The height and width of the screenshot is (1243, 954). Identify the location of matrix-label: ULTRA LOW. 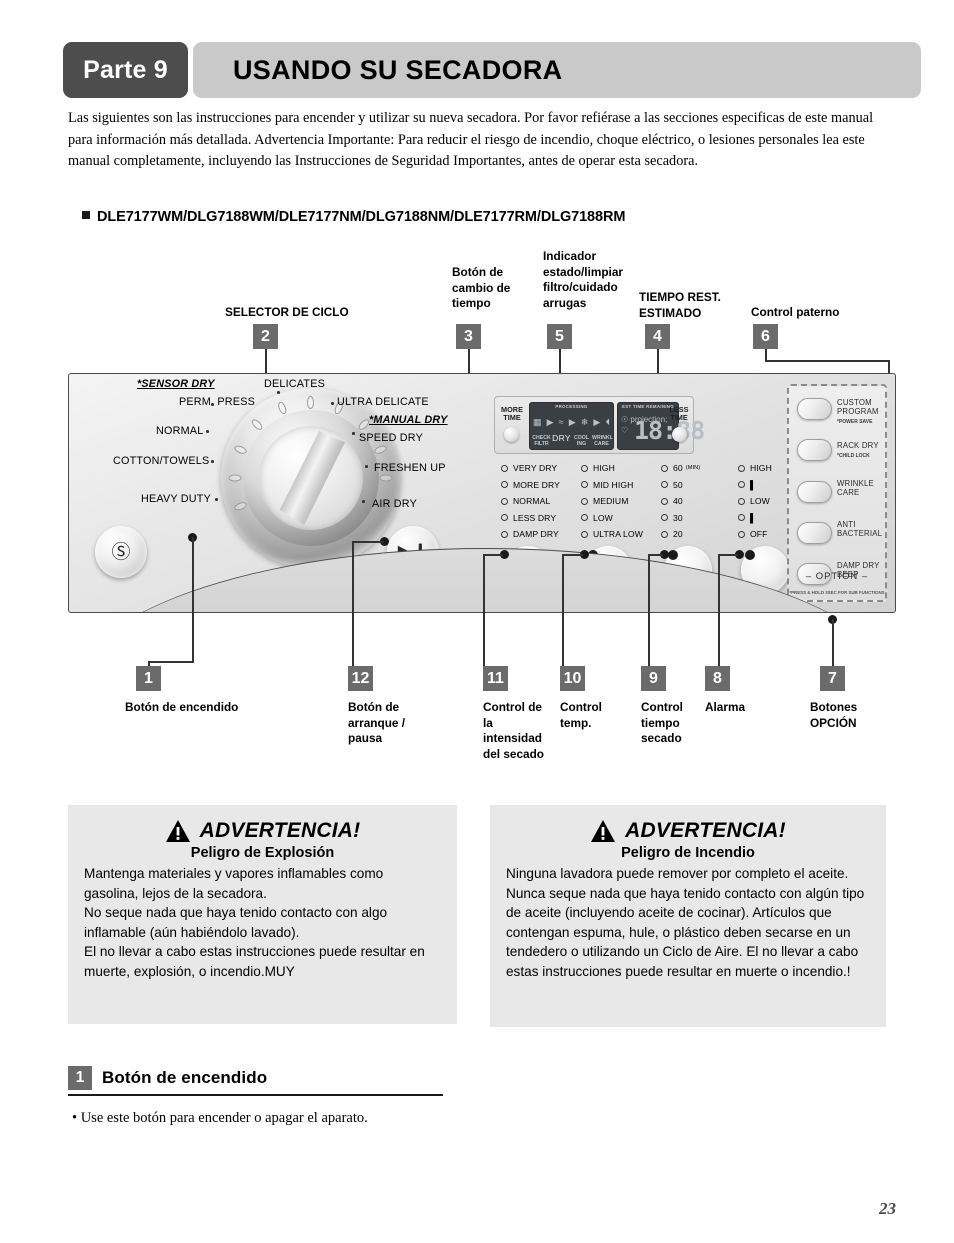
(618, 534).